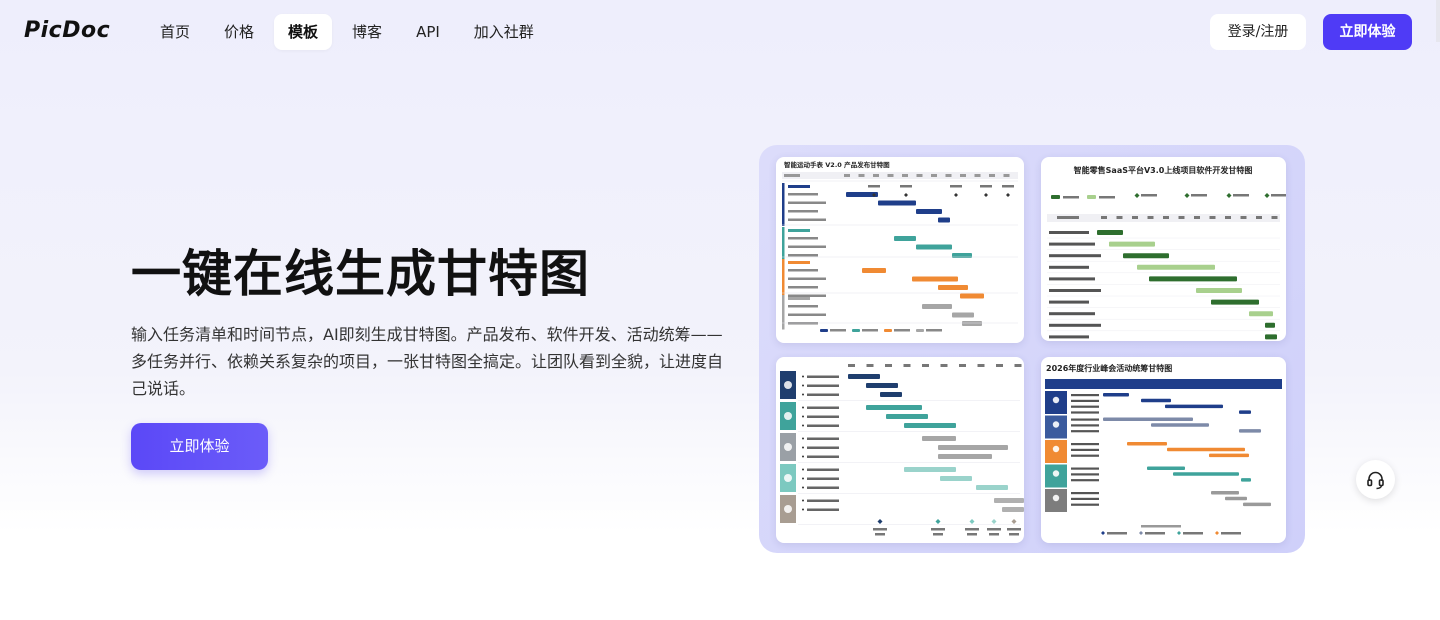  I want to click on logo: PicDoc, so click(67, 30).